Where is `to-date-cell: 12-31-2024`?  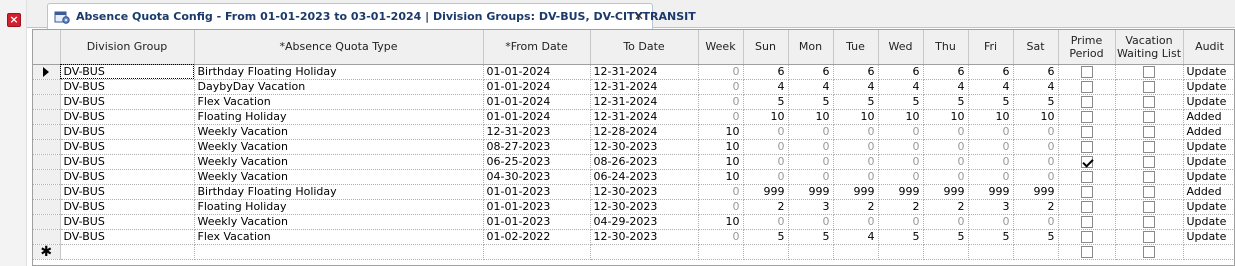
to-date-cell: 12-31-2024 is located at coordinates (644, 87).